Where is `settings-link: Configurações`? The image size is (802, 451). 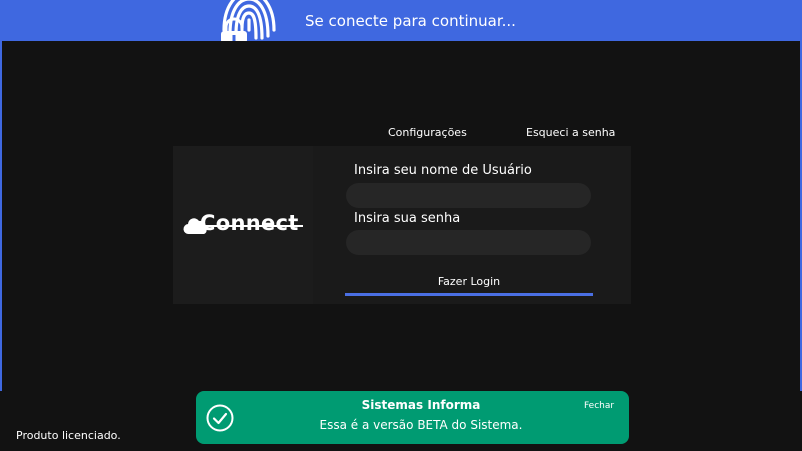 settings-link: Configurações is located at coordinates (427, 132).